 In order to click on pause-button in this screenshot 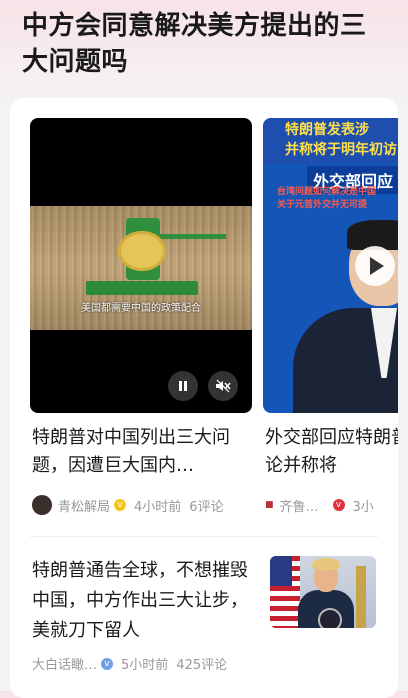, I will do `click(183, 386)`.